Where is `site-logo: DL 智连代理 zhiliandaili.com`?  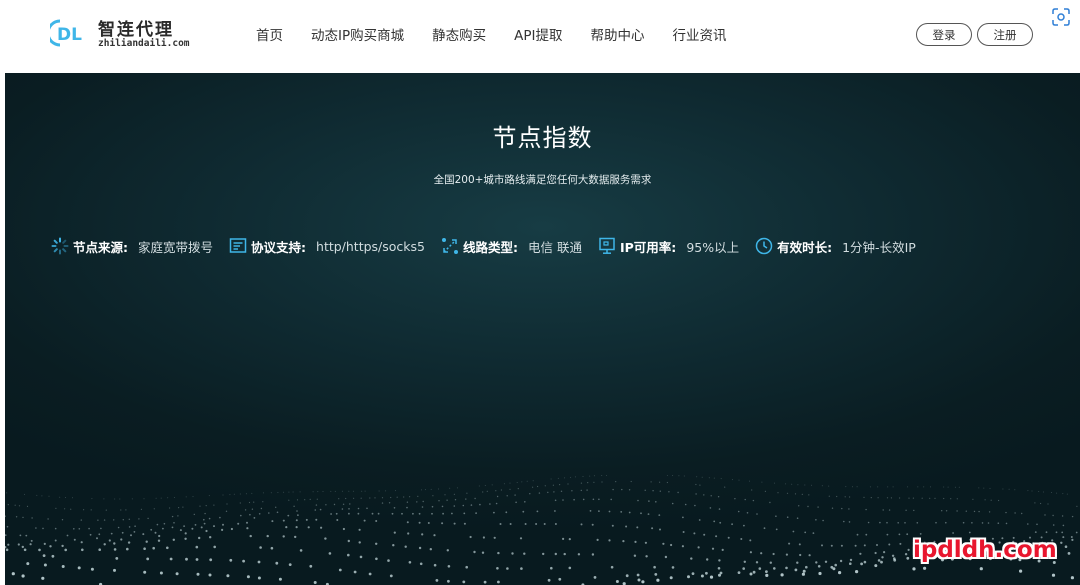 site-logo: DL 智连代理 zhiliandaili.com is located at coordinates (125, 35).